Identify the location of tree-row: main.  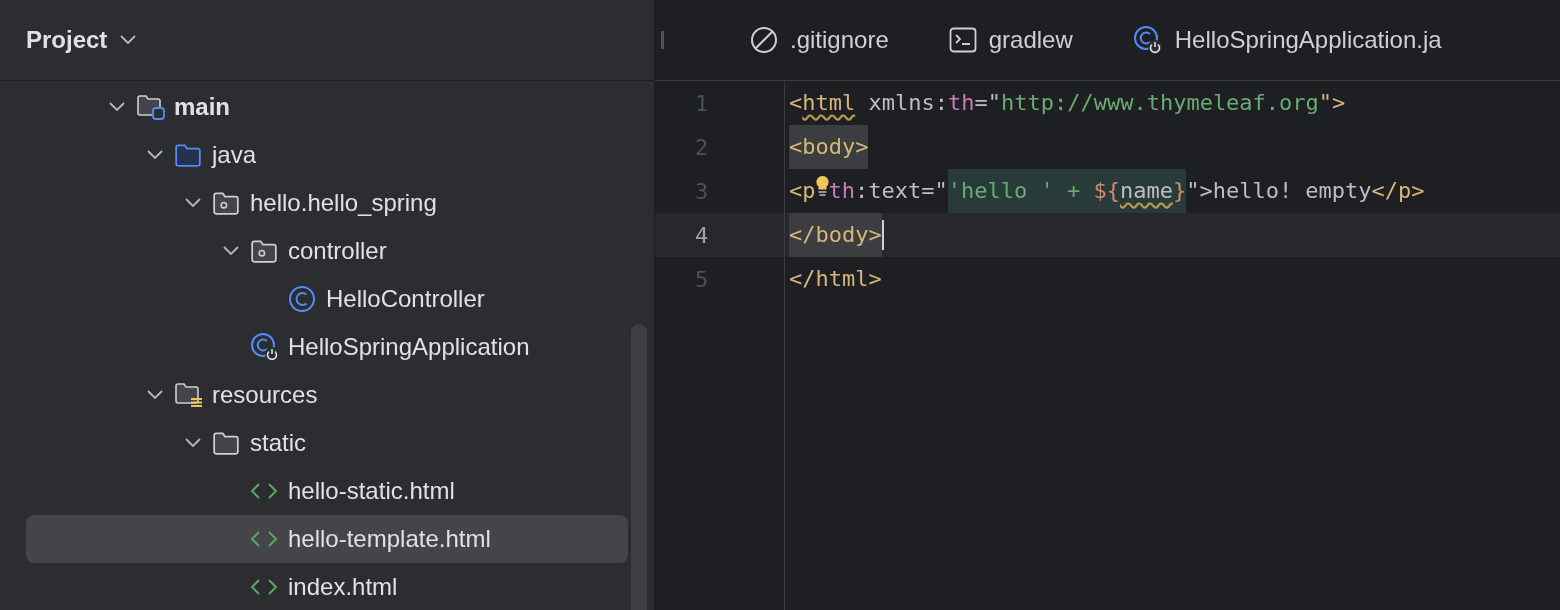
(327, 107).